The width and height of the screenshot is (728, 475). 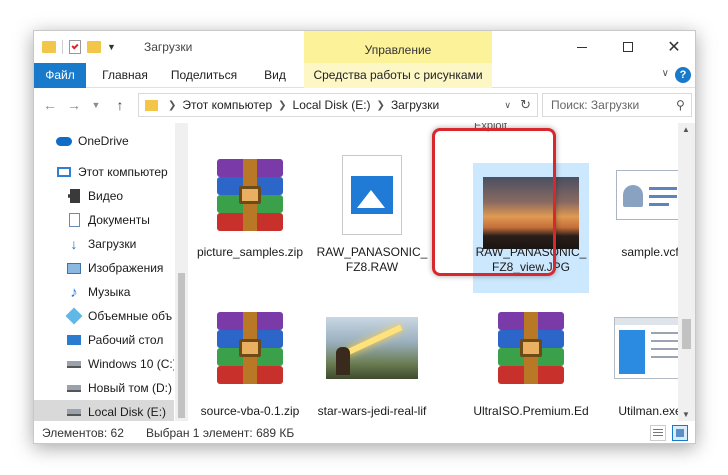 What do you see at coordinates (64, 141) in the screenshot?
I see `cloud-icon` at bounding box center [64, 141].